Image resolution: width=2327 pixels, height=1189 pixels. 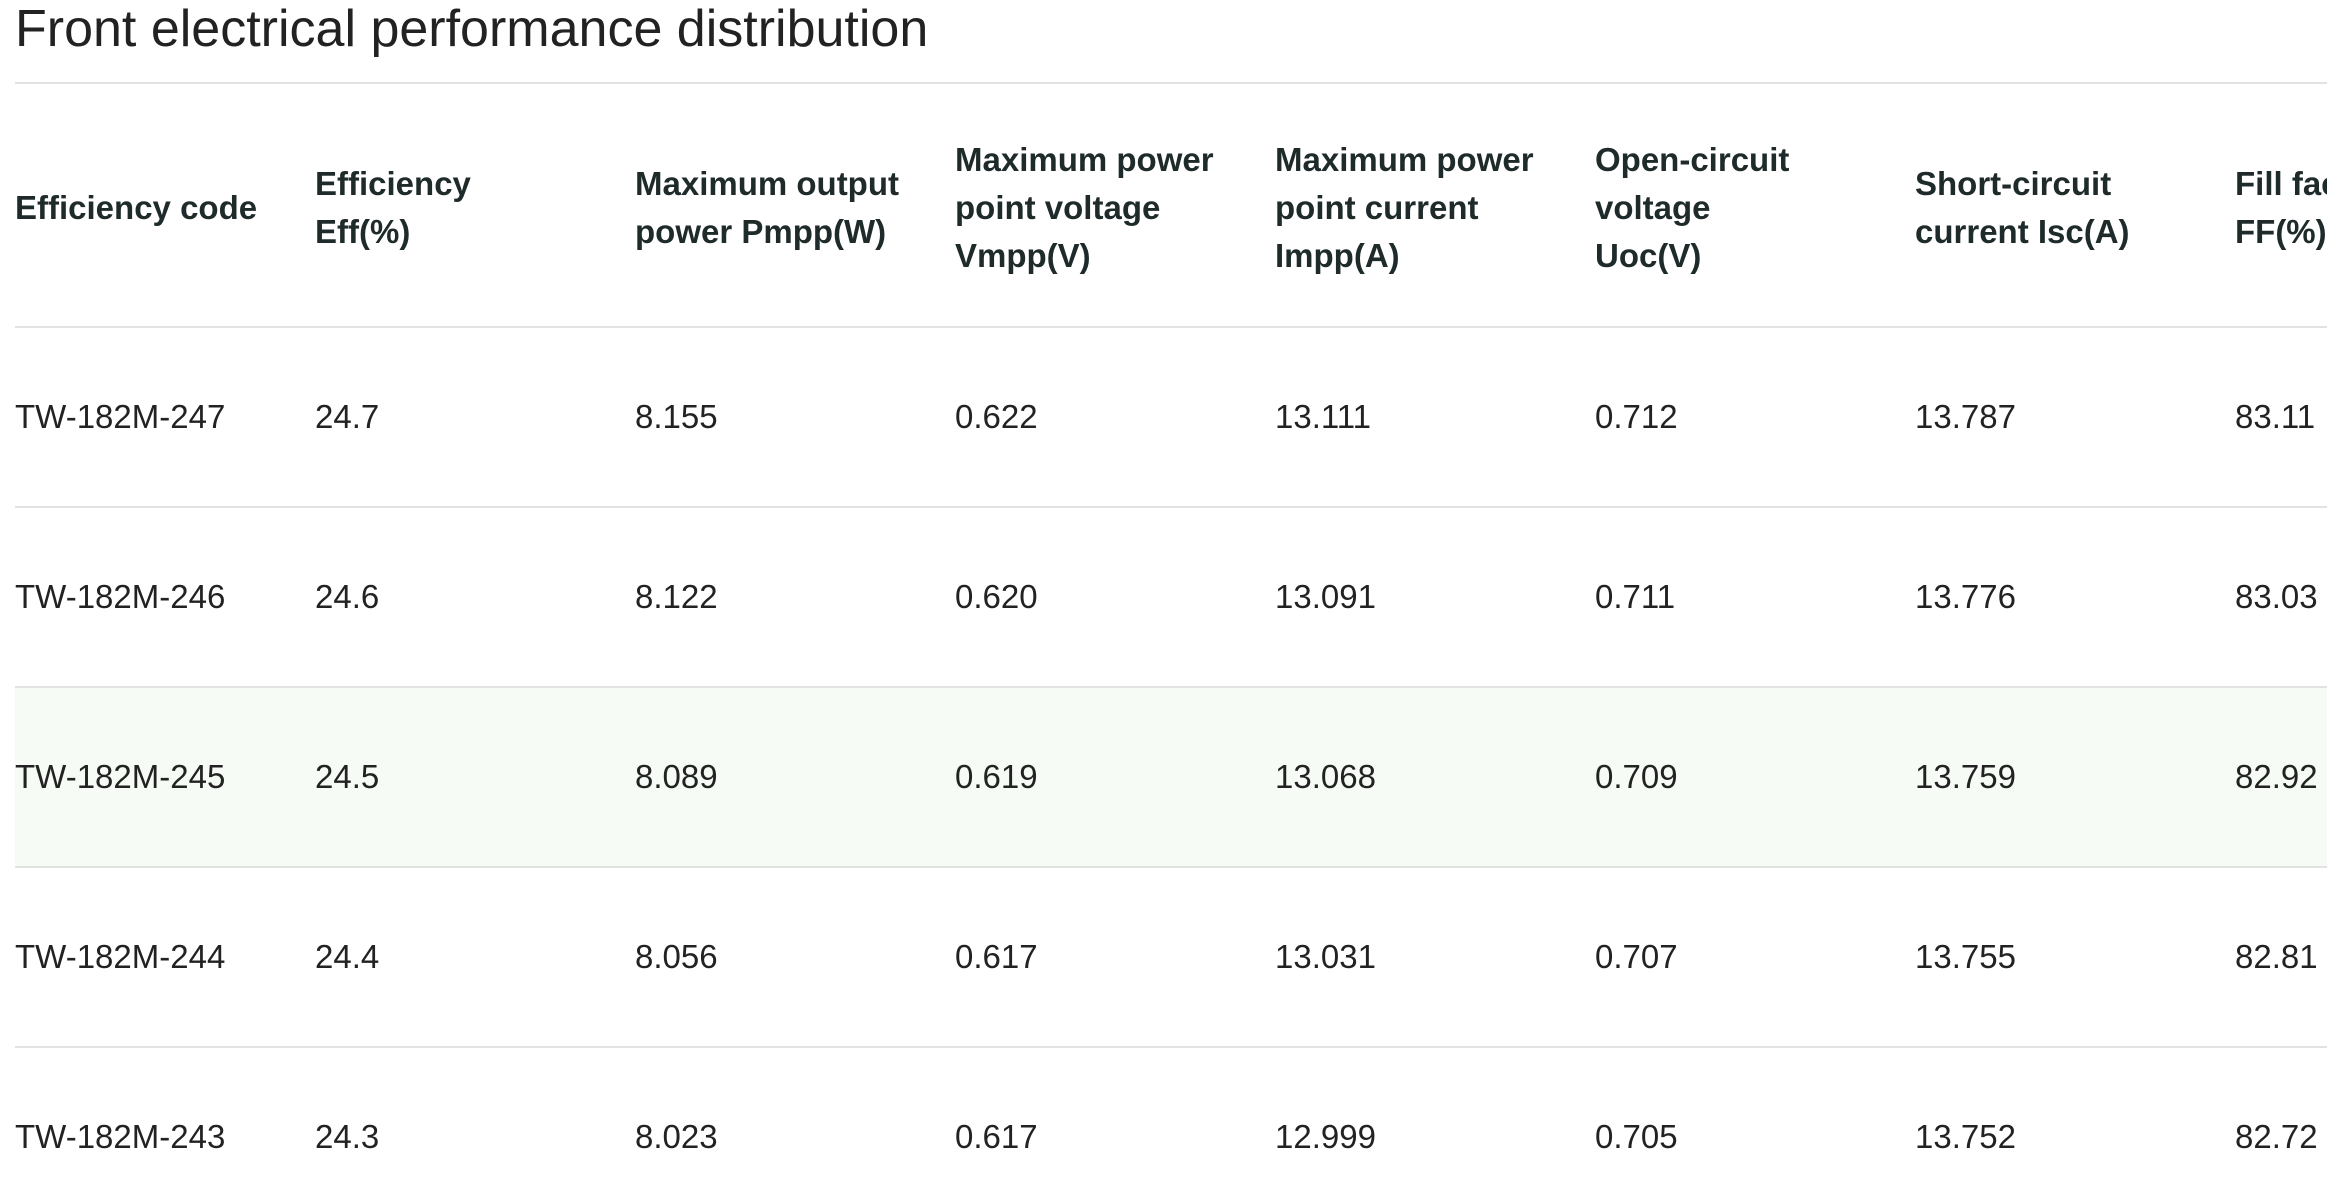 I want to click on cell-open-circuit-voltage: 0.712, so click(x=1755, y=417).